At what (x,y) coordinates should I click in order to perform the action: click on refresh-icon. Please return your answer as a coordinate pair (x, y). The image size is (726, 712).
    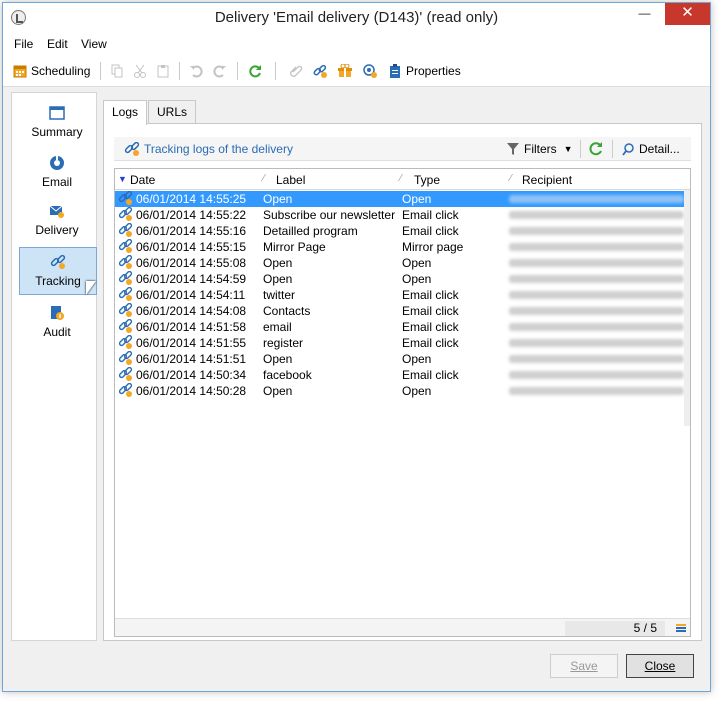
    Looking at the image, I should click on (255, 71).